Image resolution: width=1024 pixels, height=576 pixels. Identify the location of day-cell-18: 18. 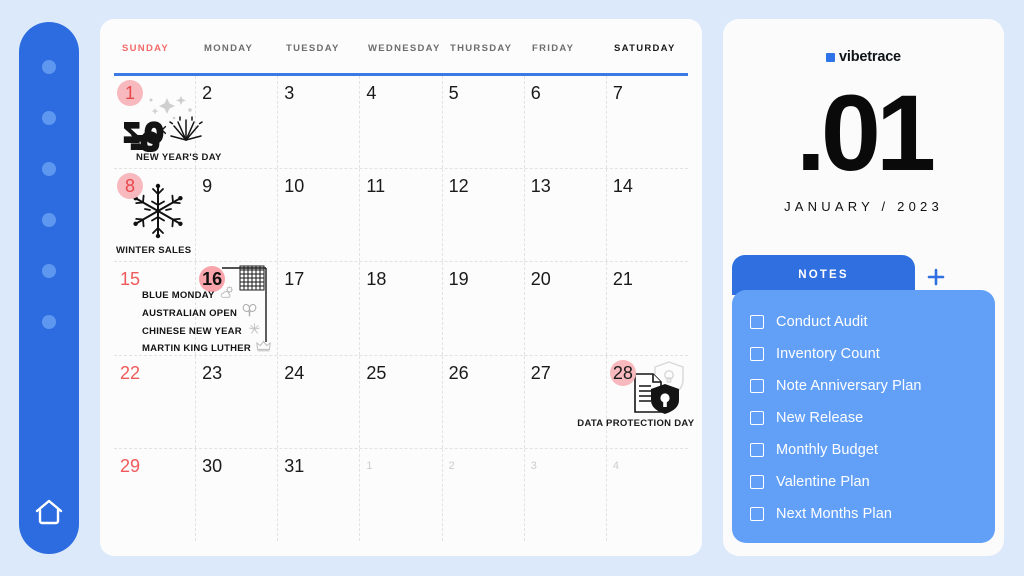
(401, 308).